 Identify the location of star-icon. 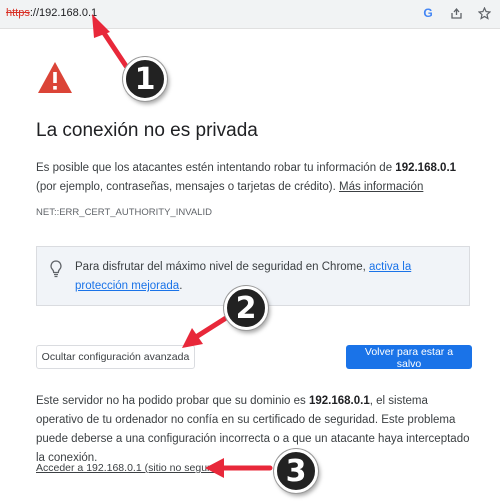
(484, 13).